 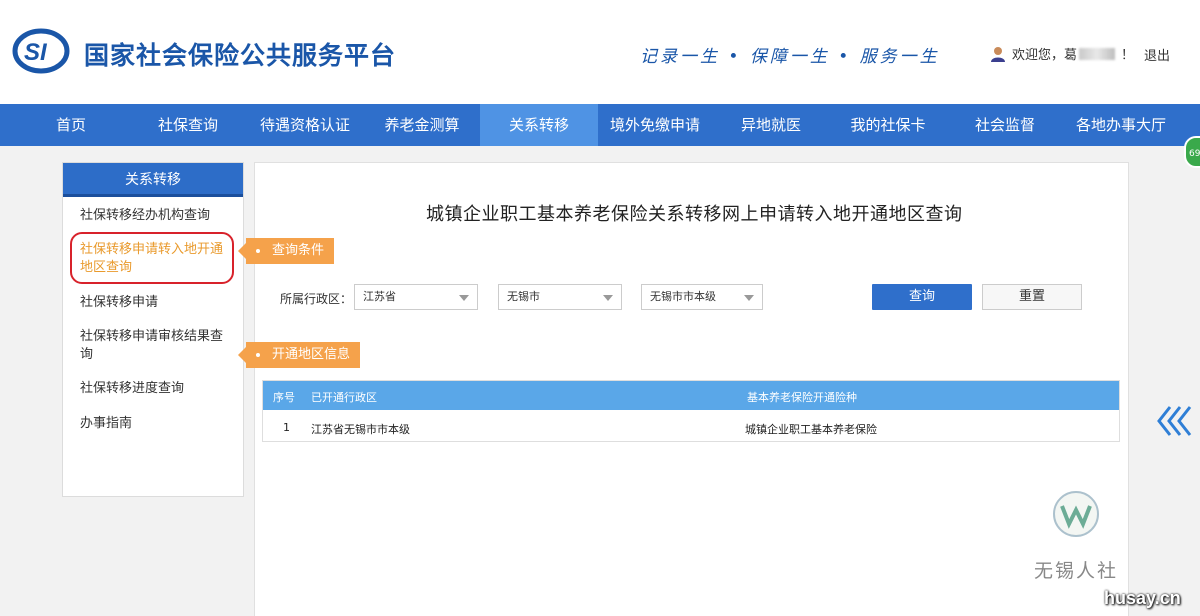 I want to click on region-label: 所属行政区：, so click(x=316, y=299).